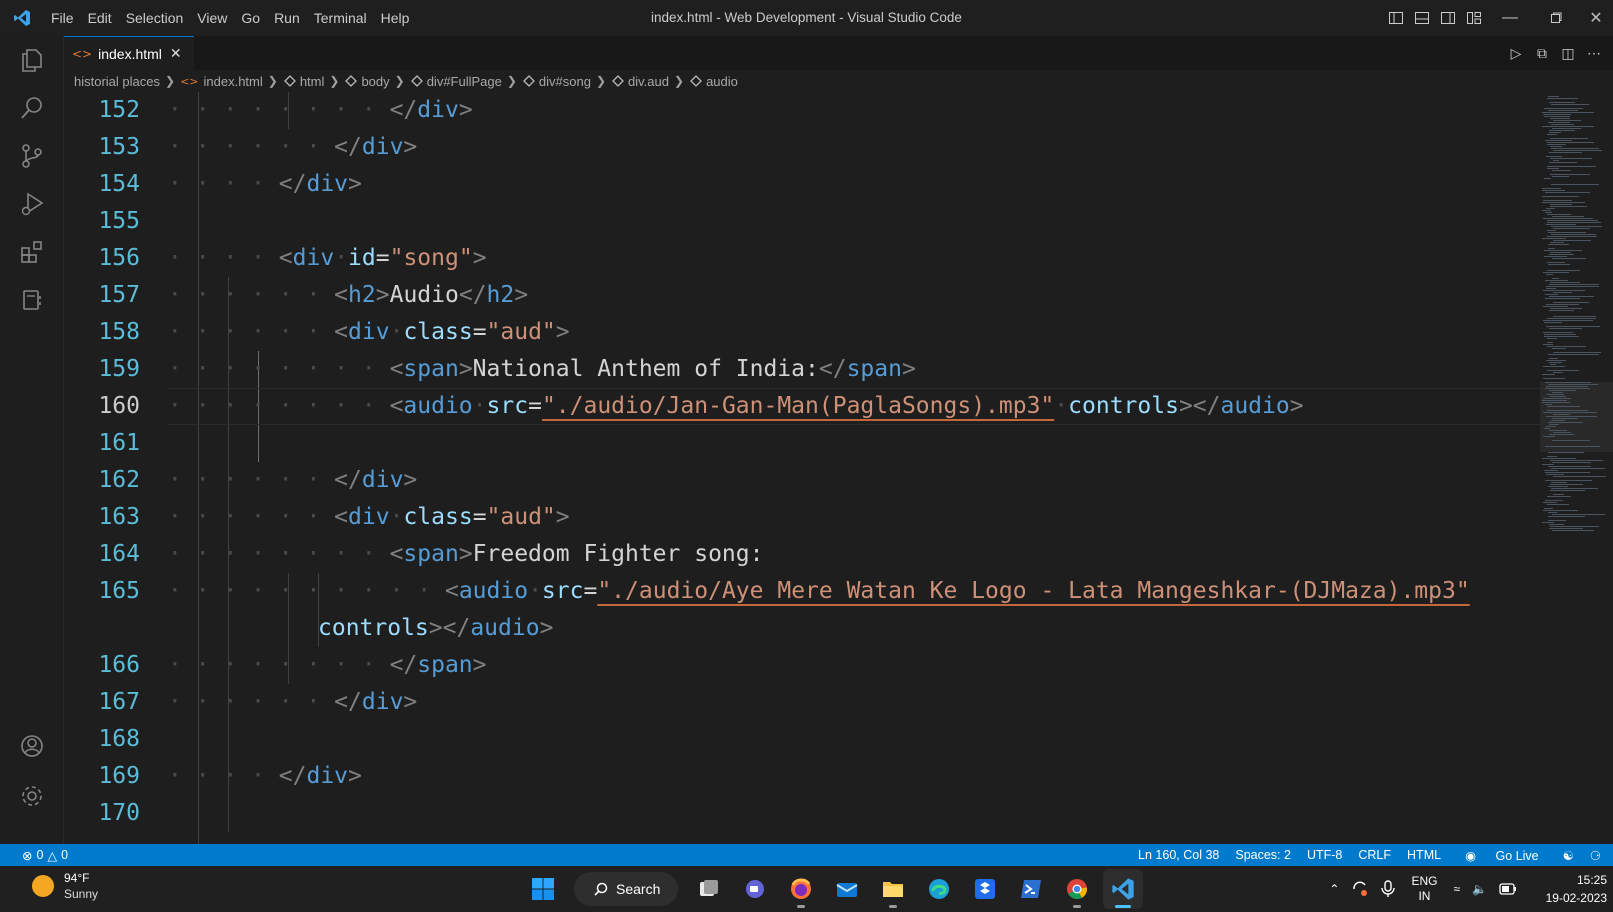  Describe the element at coordinates (1502, 855) in the screenshot. I see `go-live-button: ◉ Go Live` at that location.